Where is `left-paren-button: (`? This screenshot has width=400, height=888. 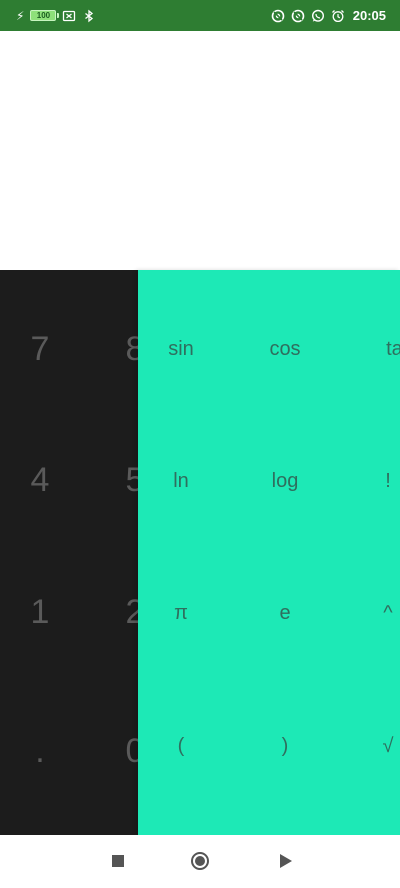
left-paren-button: ( is located at coordinates (182, 746).